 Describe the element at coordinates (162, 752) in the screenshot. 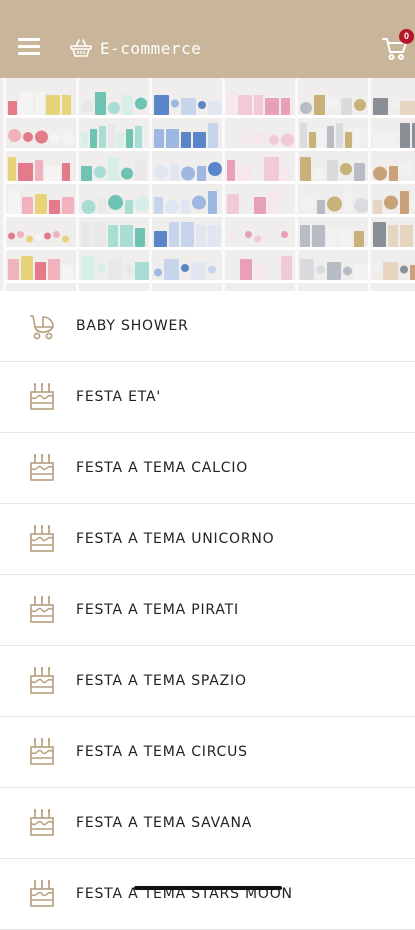

I see `category-label: FESTA A TEMA CIRCUS` at that location.